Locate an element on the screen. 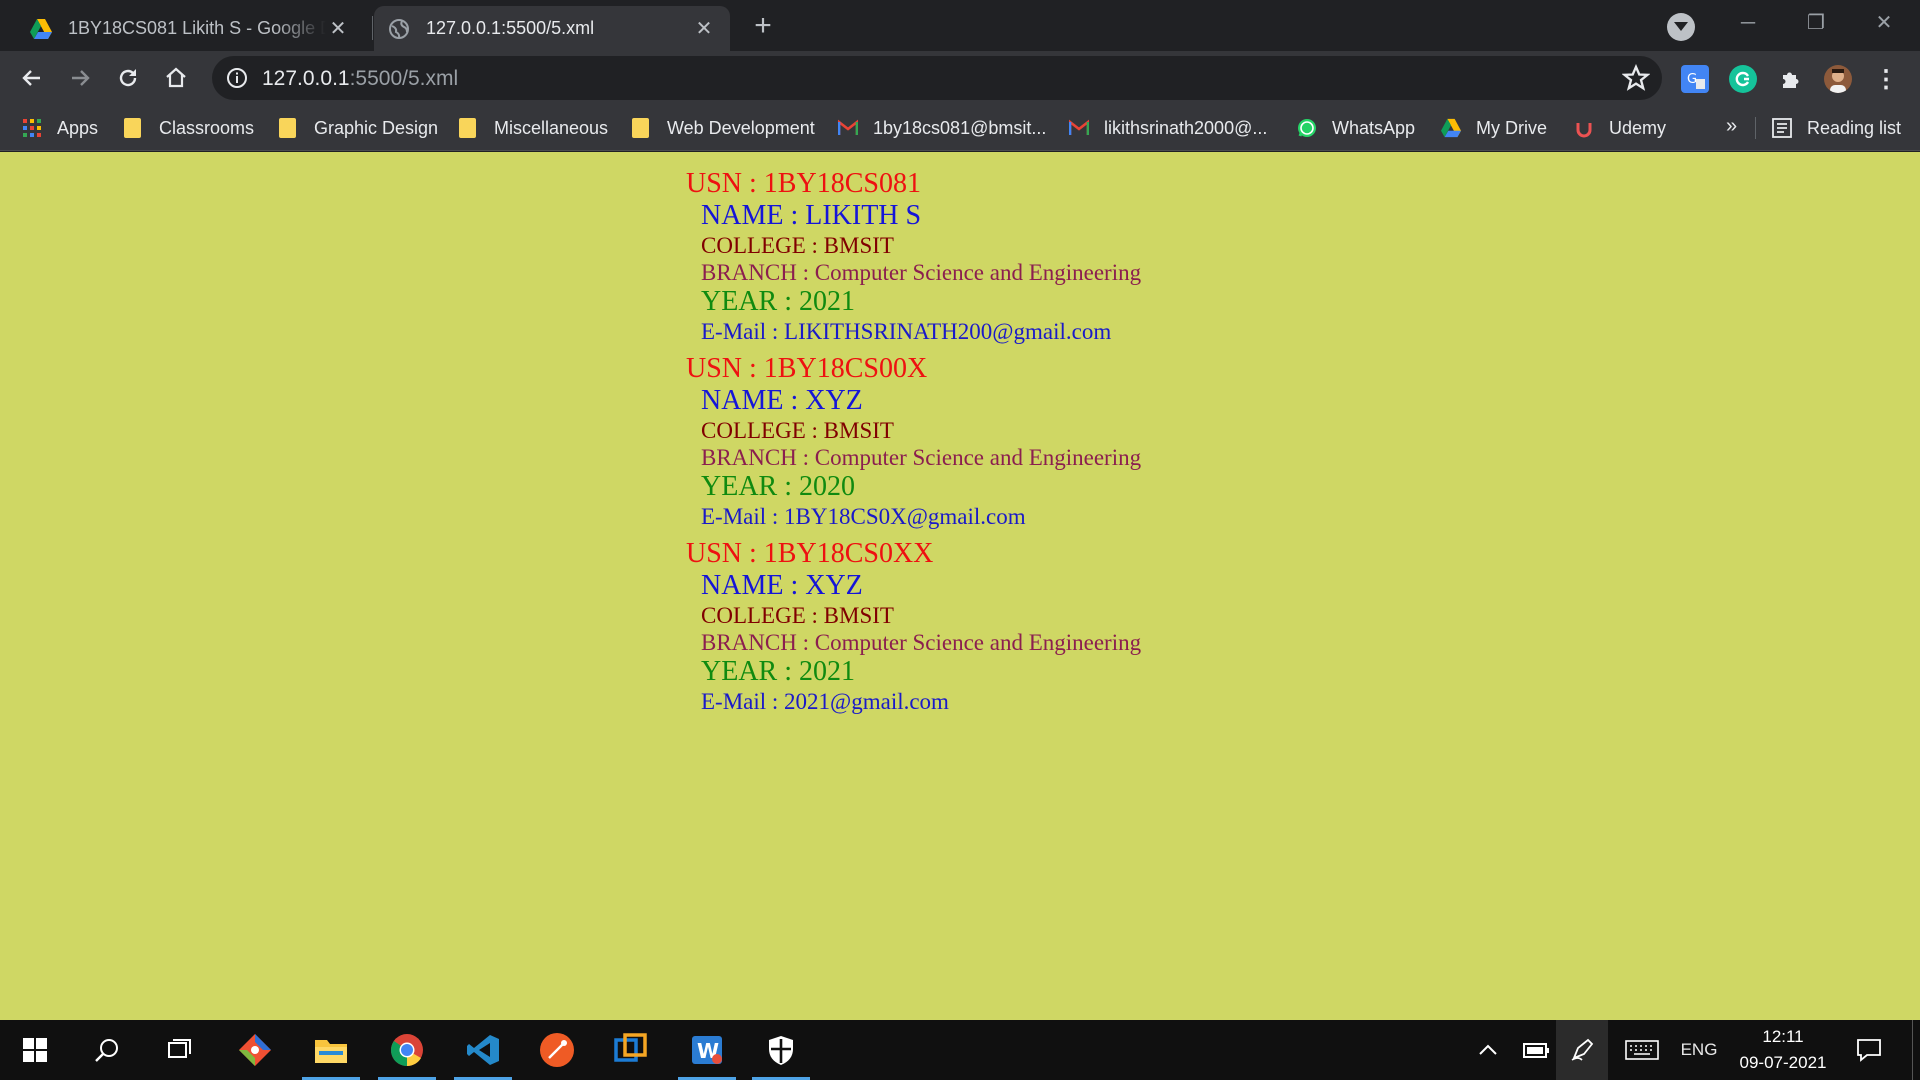 This screenshot has height=1080, width=1920. show-hidden-icons-button is located at coordinates (1488, 1050).